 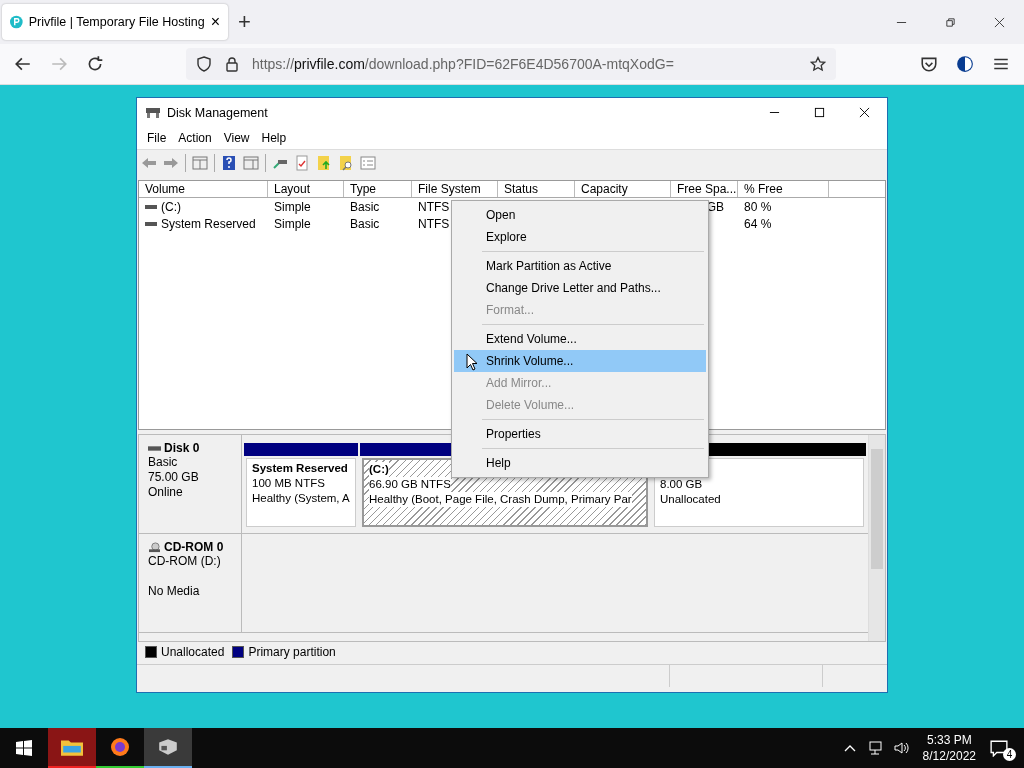 I want to click on disk-detail: Basic, so click(x=163, y=462).